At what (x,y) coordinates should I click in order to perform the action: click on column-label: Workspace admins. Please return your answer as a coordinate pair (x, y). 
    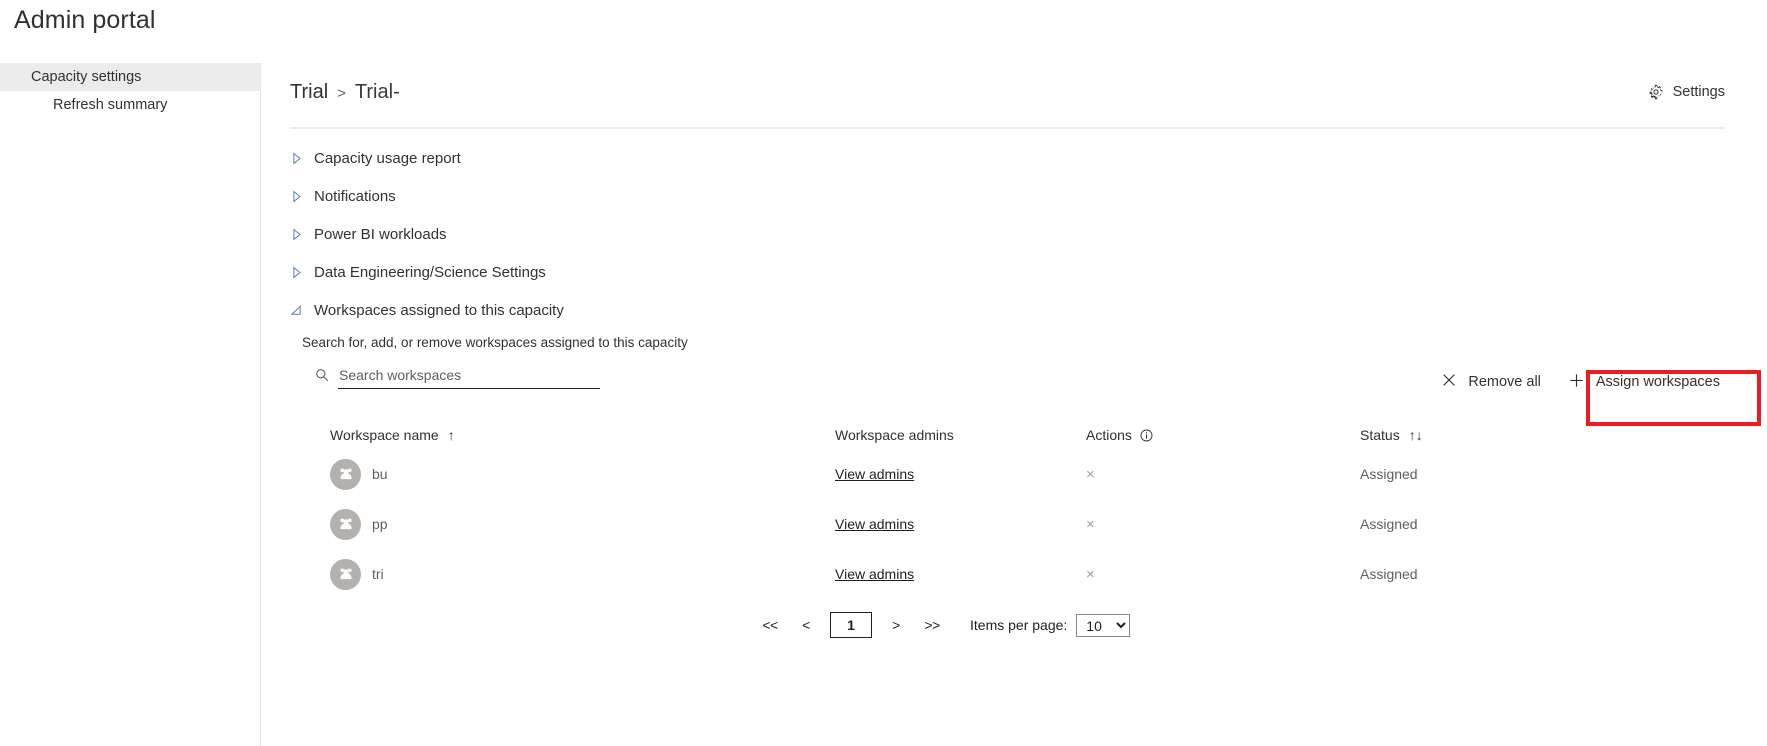
    Looking at the image, I should click on (894, 435).